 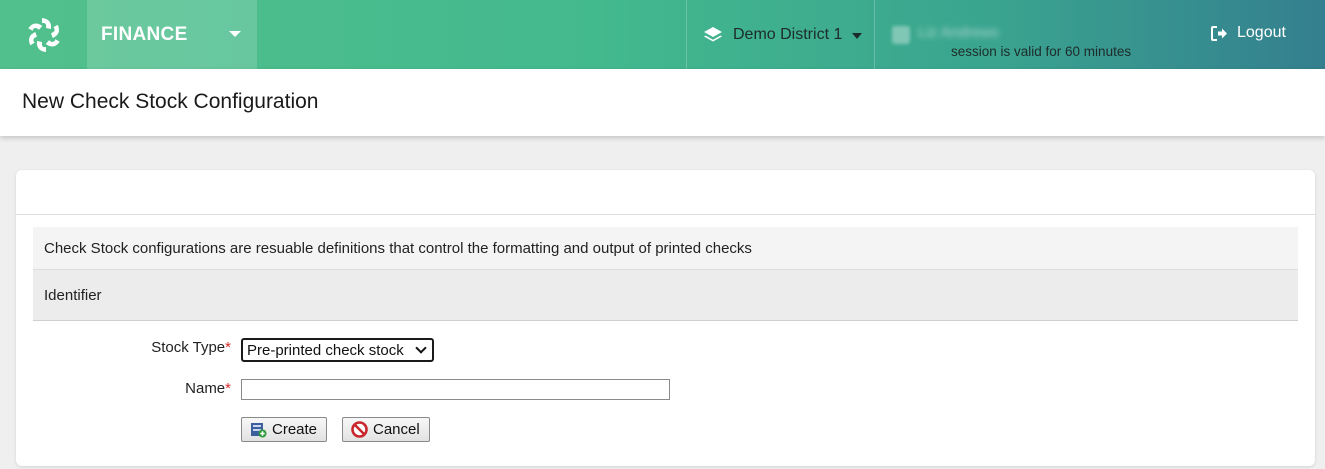 I want to click on layers-icon, so click(x=713, y=33).